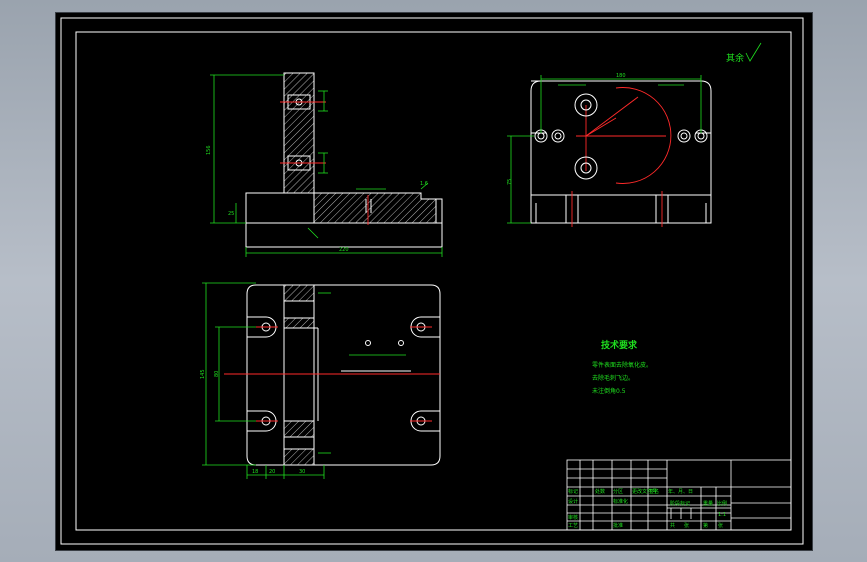 The width and height of the screenshot is (867, 562). I want to click on dim-front-base: 25, so click(231, 214).